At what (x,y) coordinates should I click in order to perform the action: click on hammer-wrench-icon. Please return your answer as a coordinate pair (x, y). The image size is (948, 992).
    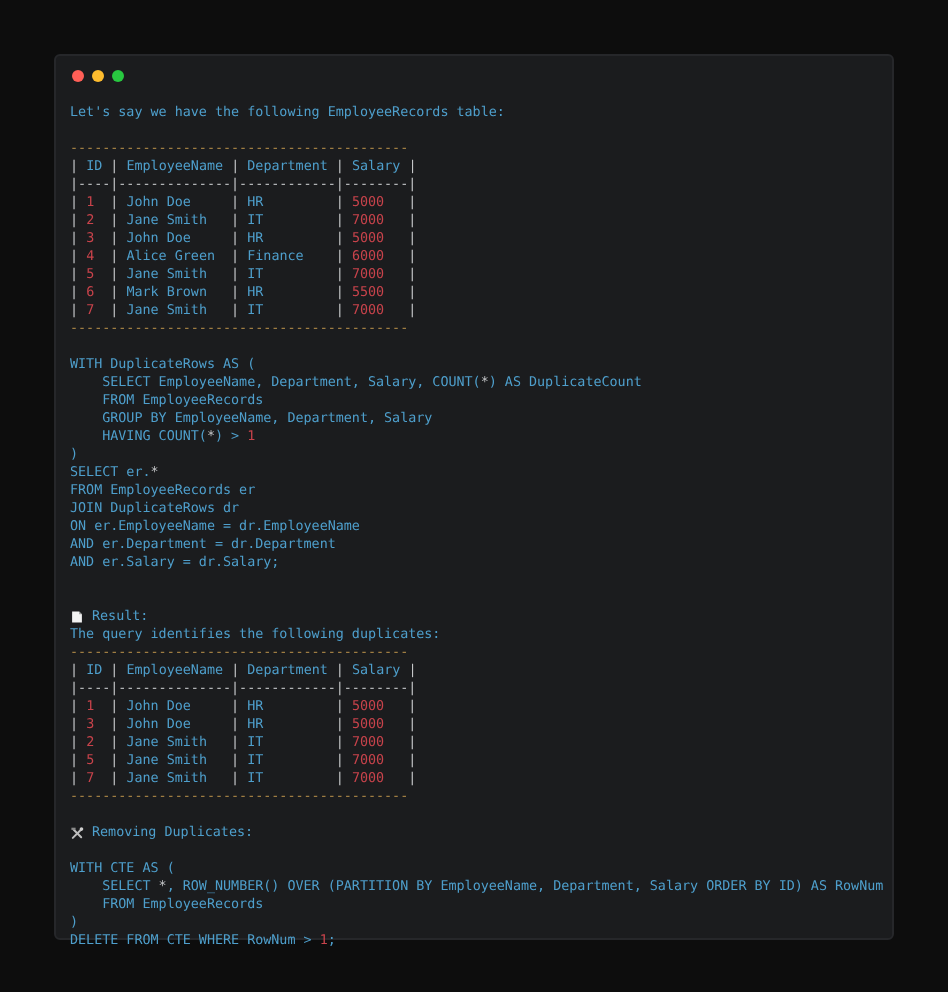
    Looking at the image, I should click on (77, 833).